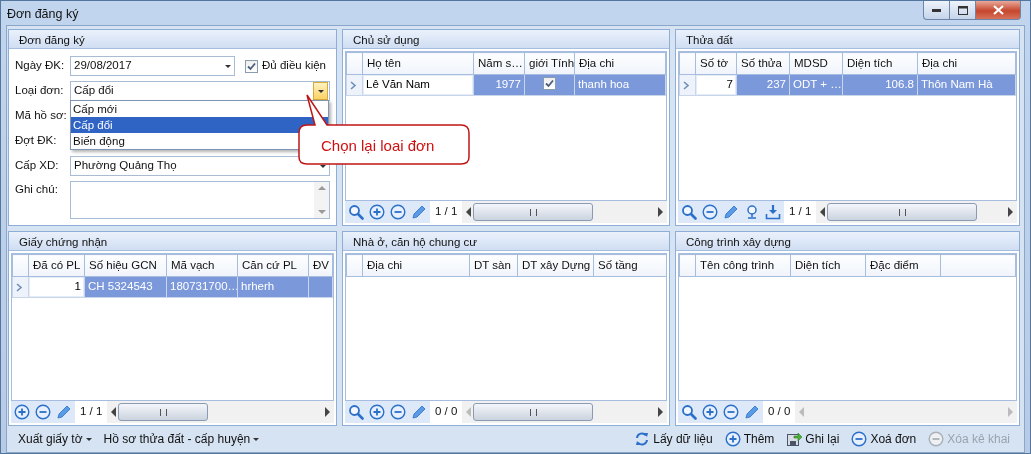 This screenshot has height=454, width=1031. Describe the element at coordinates (903, 265) in the screenshot. I see `column-header: Đặc điểm` at that location.